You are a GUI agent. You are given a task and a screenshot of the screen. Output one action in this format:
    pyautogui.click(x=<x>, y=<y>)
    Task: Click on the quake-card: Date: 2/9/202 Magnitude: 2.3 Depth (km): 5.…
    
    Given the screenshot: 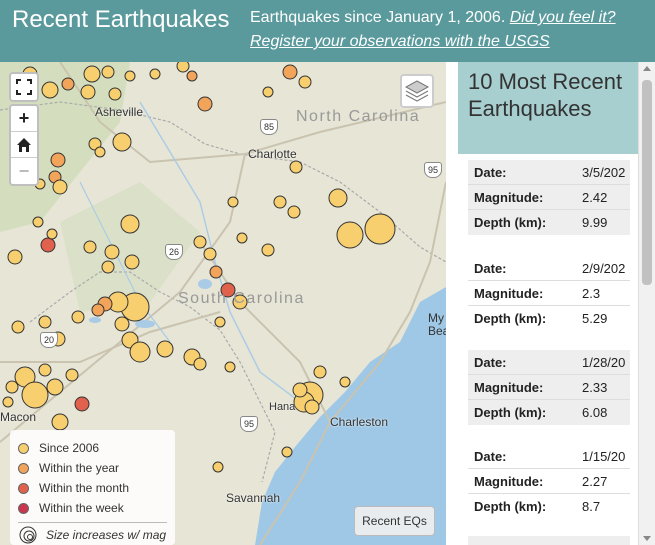 What is the action you would take?
    pyautogui.click(x=549, y=293)
    